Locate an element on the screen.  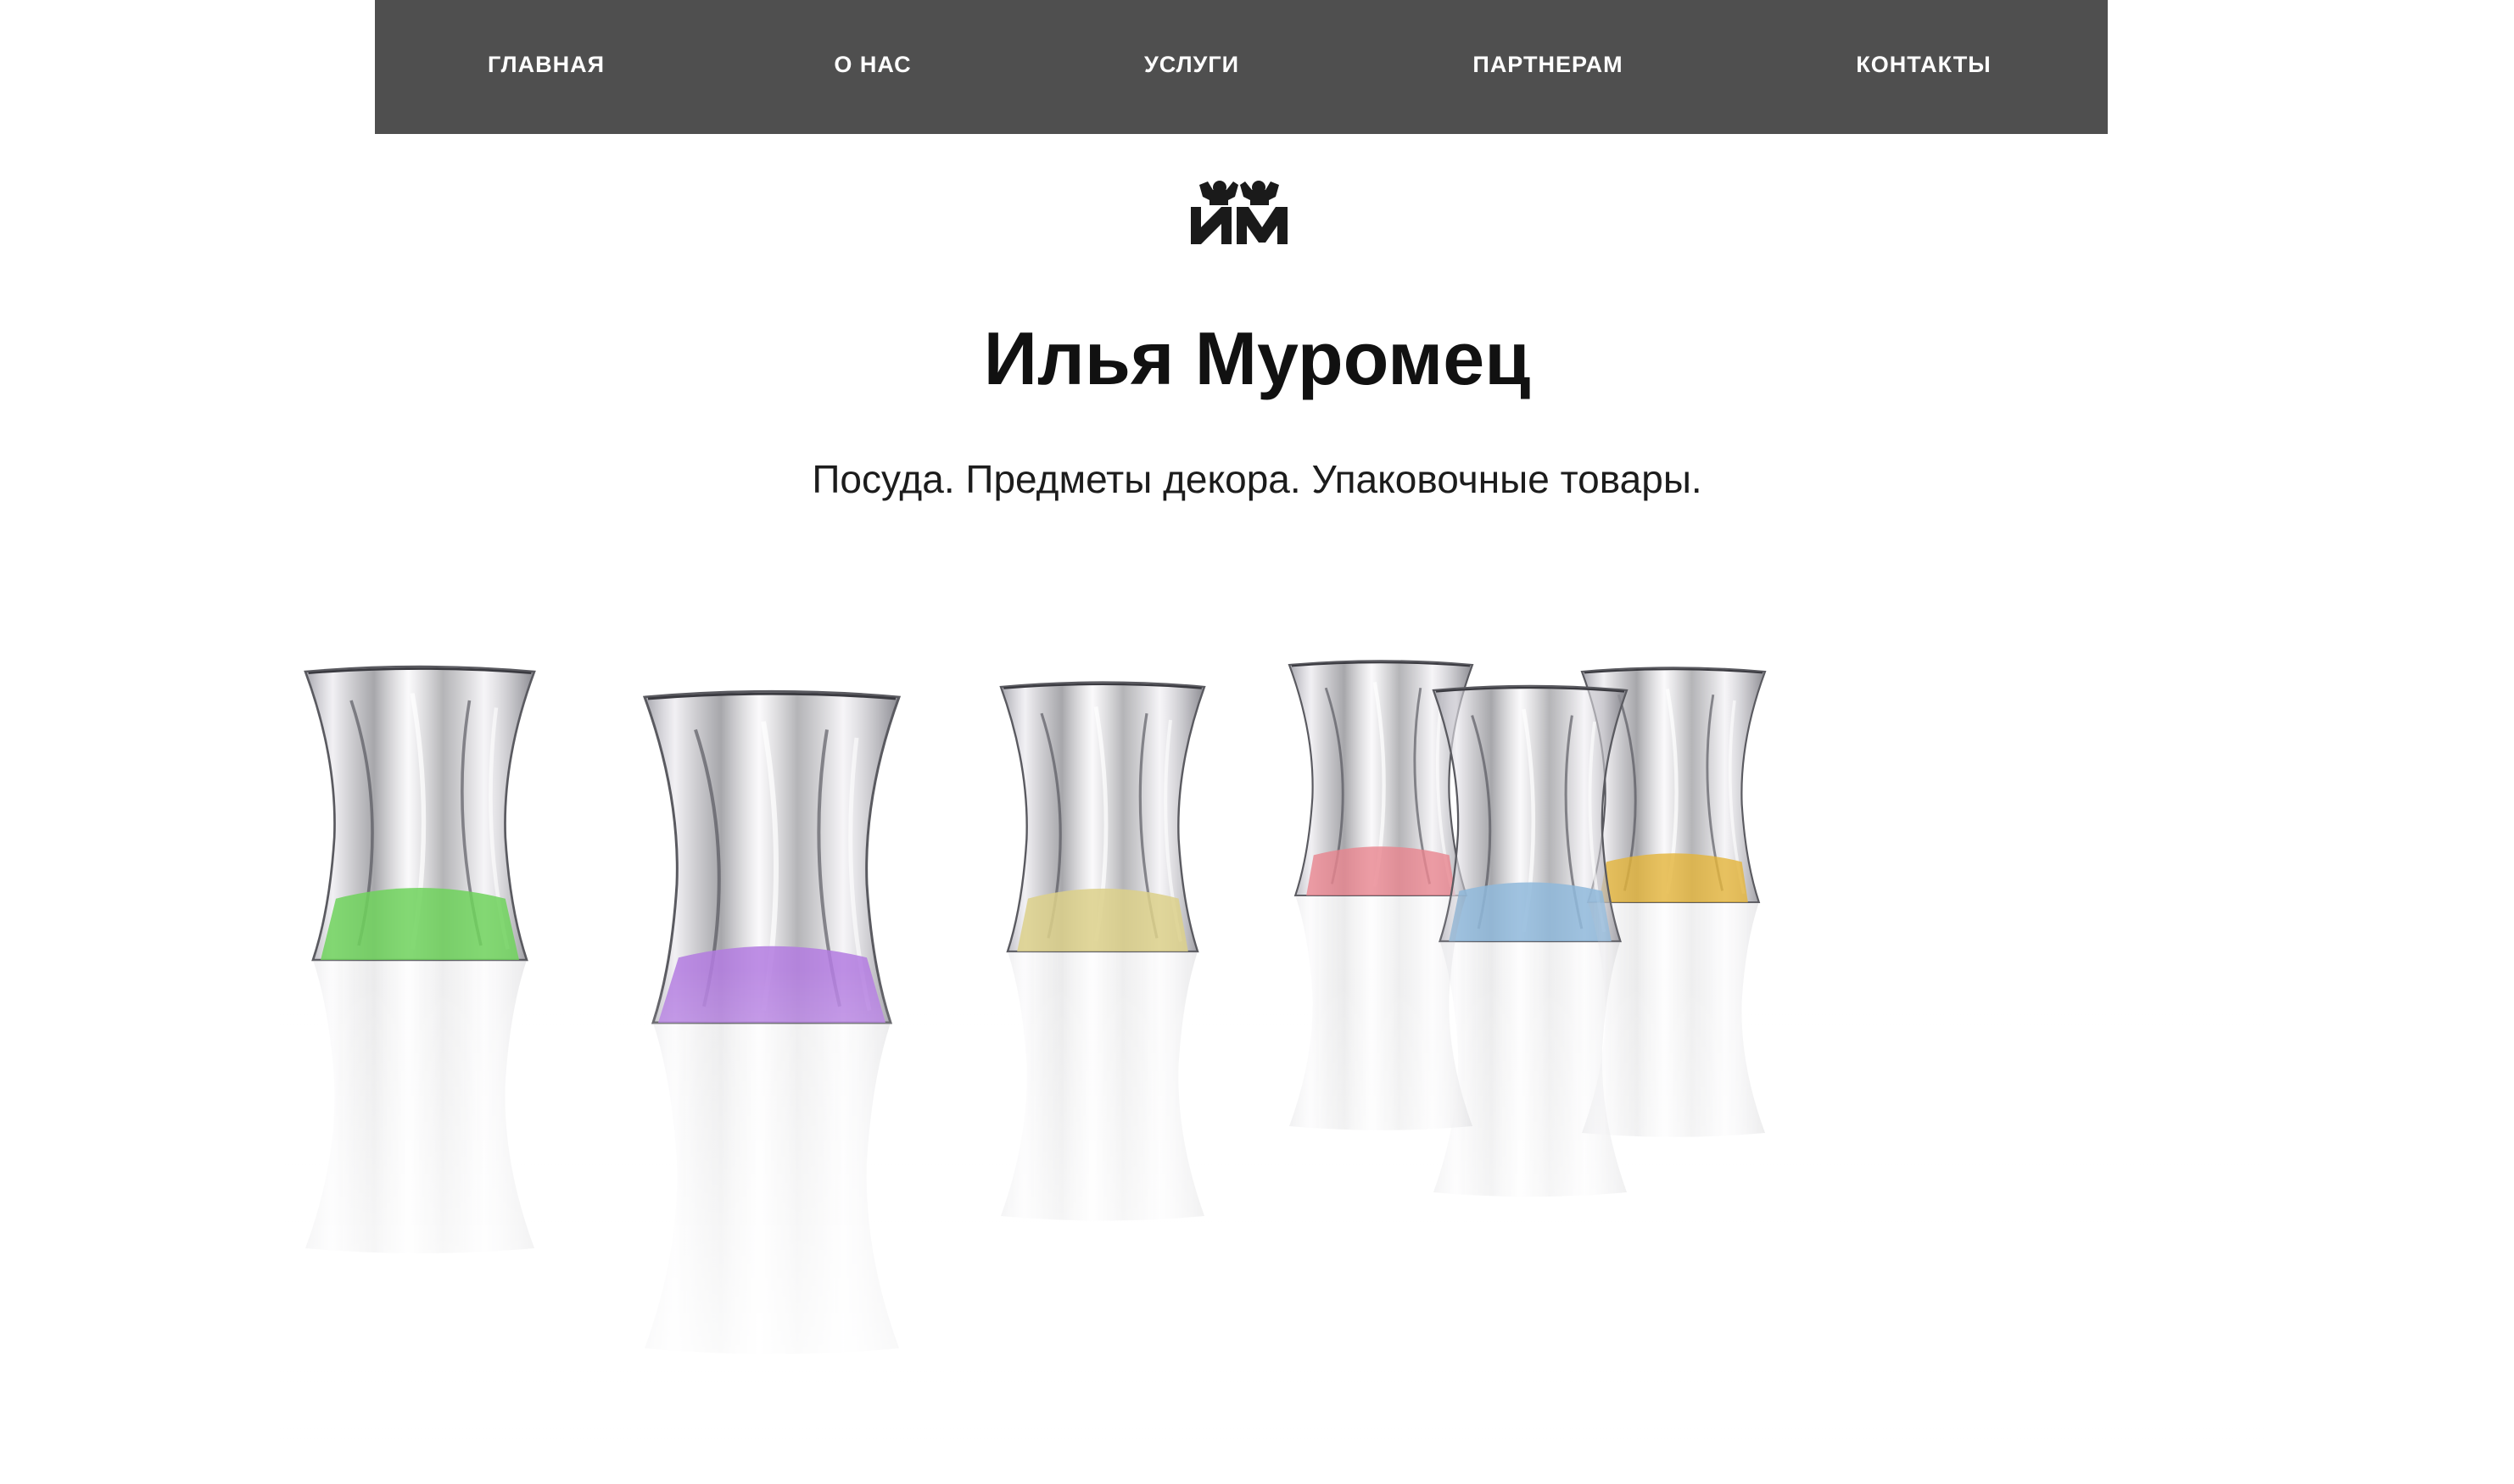
nav-item-partners: ПАРТНЕРАМ is located at coordinates (1547, 67).